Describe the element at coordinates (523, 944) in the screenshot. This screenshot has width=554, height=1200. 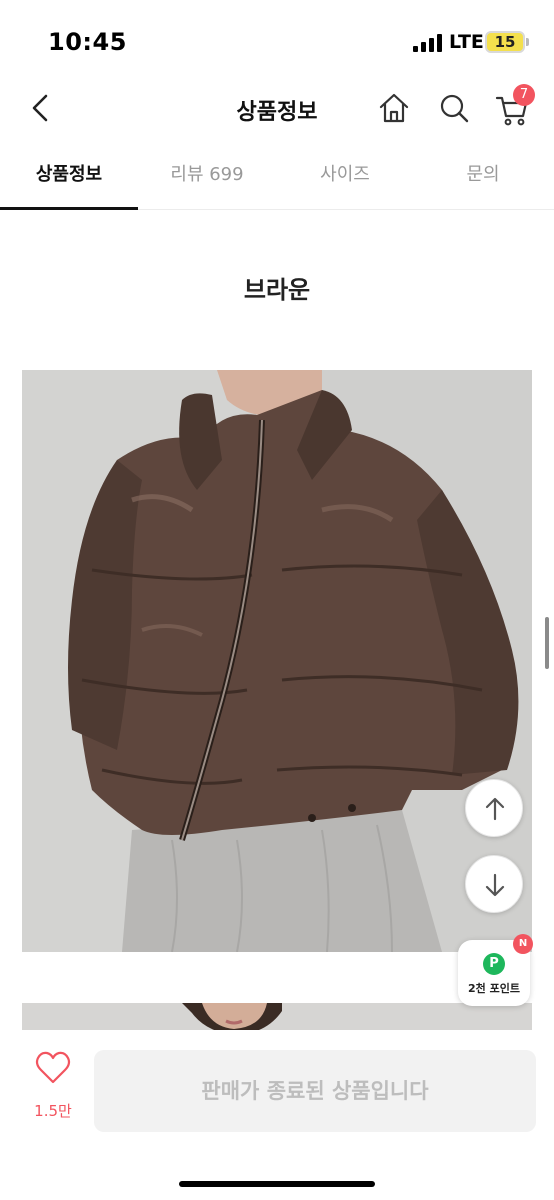
I see `points-new-badge: N` at that location.